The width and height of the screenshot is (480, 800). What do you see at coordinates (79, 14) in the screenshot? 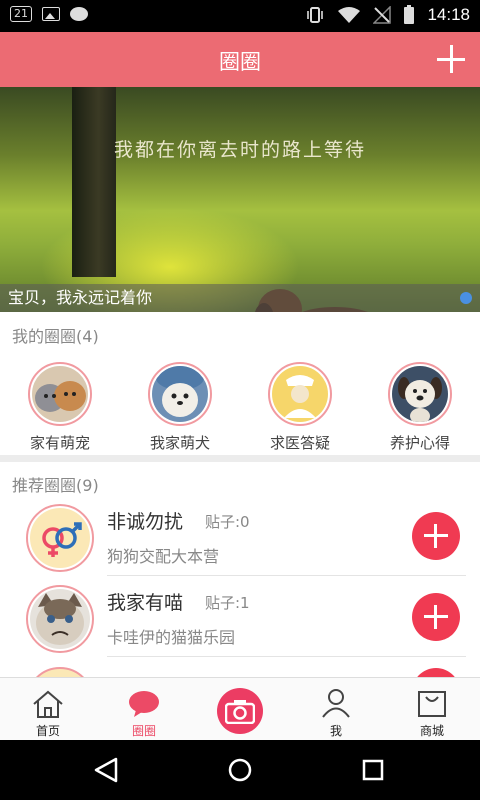
I see `app-notification-icon` at bounding box center [79, 14].